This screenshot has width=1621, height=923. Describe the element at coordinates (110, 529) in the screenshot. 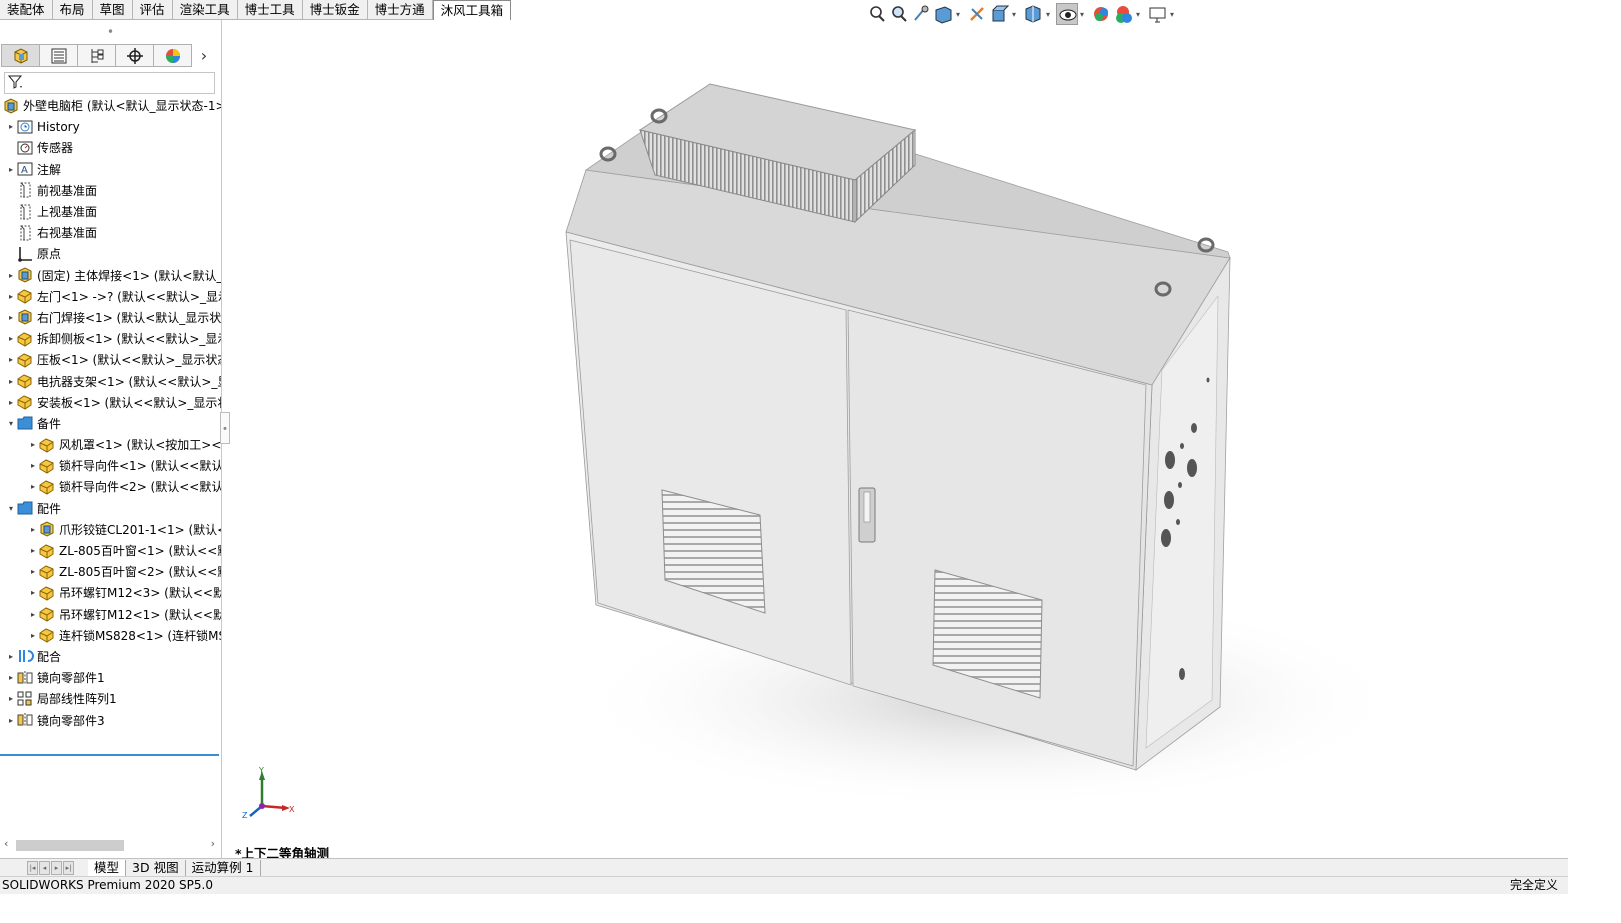

I see `tree-item: ▸ 爪形铰链CL201-1<1> (默认<默认_显示状态-1>)` at that location.